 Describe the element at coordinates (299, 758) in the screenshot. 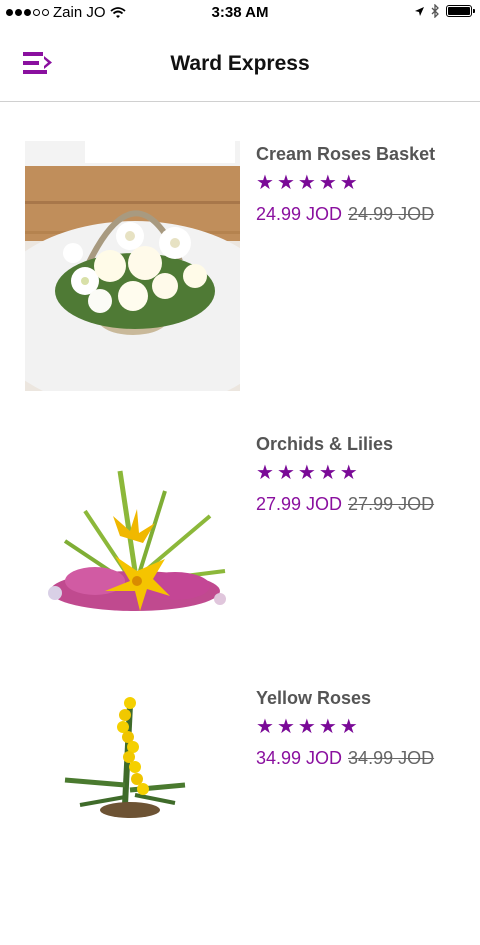

I see `price: 34.99 JOD` at that location.